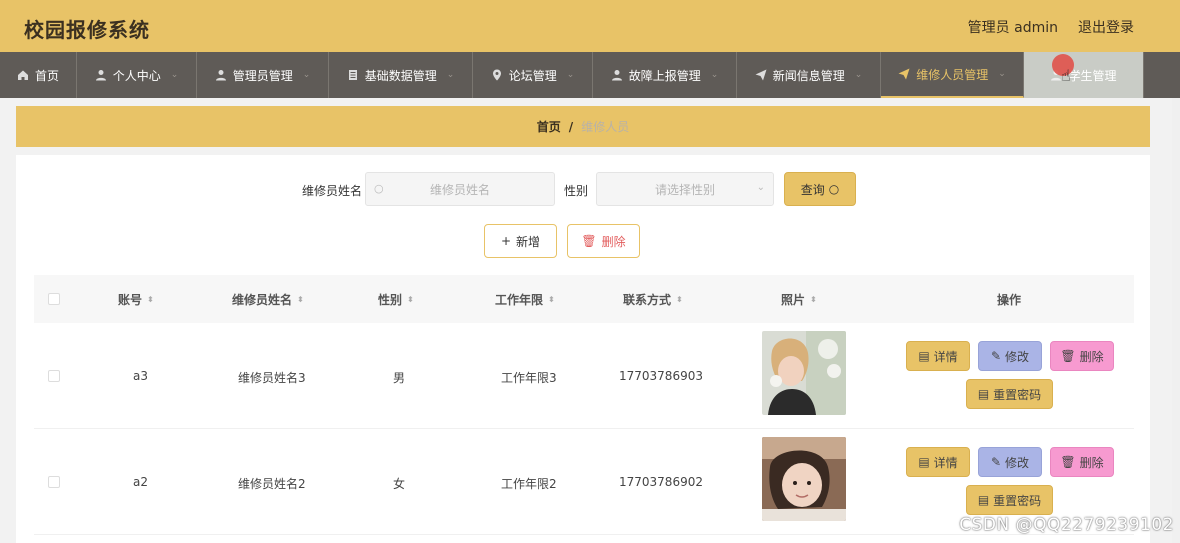  I want to click on gender-filter-label: 性别, so click(576, 191).